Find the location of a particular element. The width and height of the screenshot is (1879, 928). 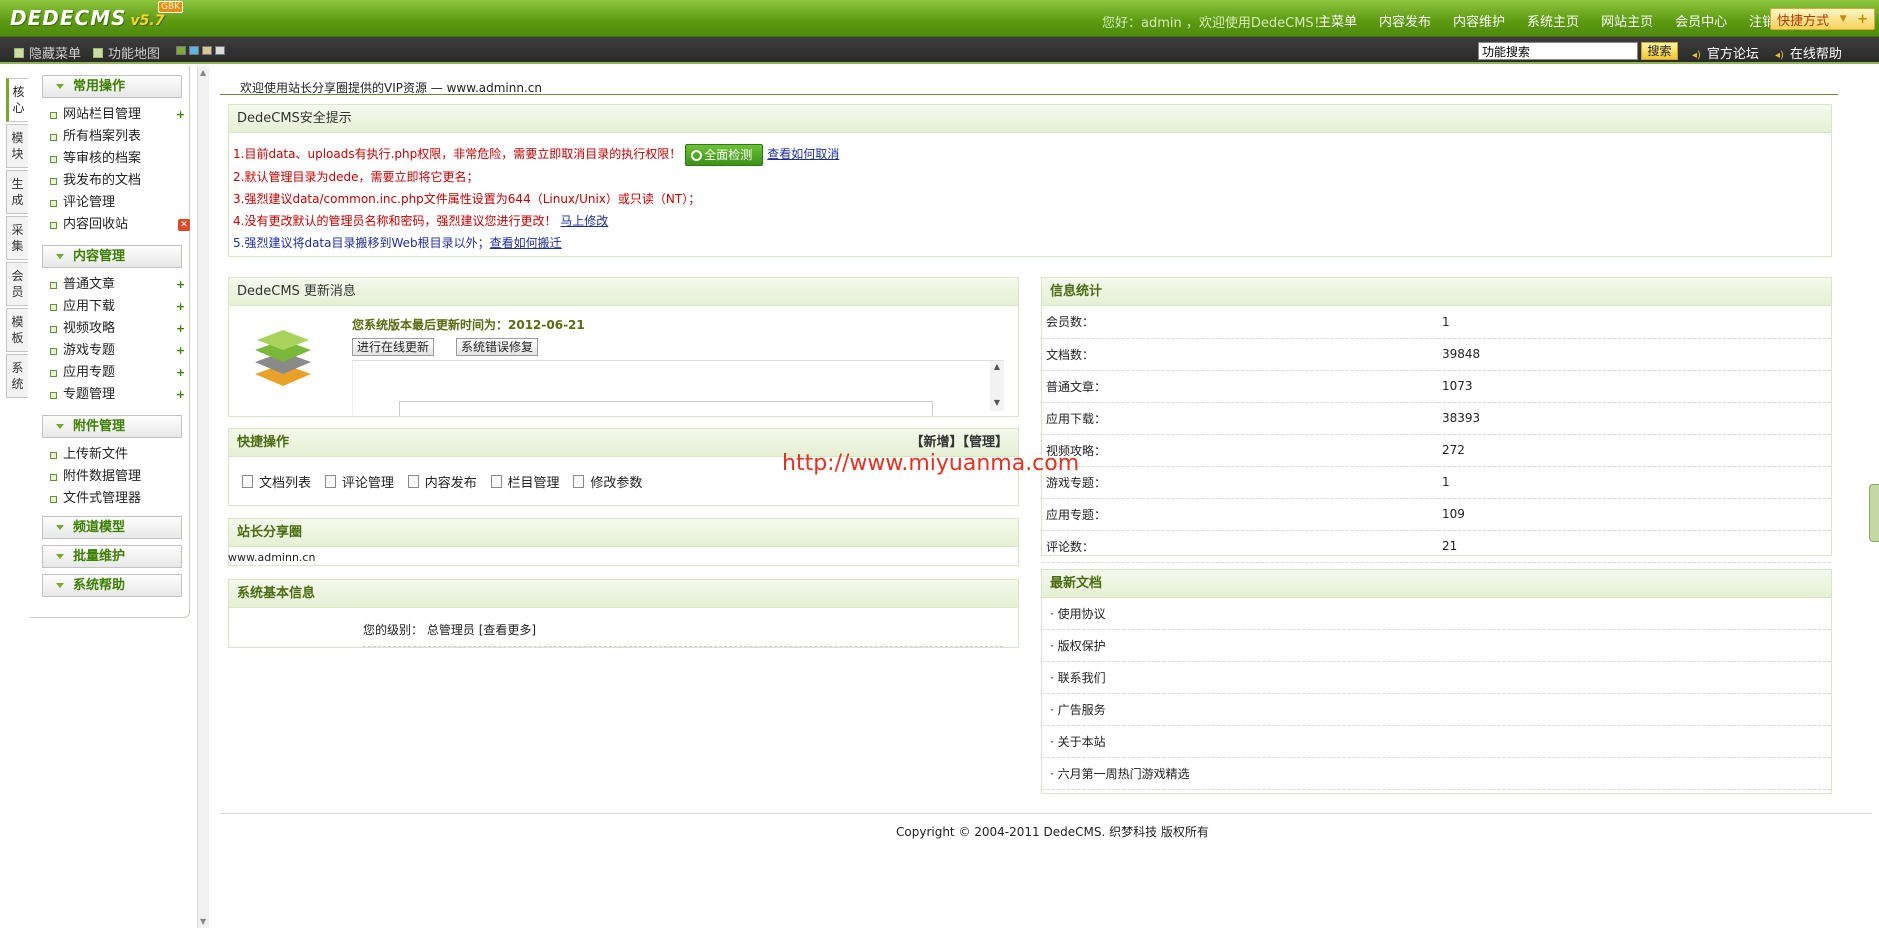

plus-icon: + is located at coordinates (1862, 19).